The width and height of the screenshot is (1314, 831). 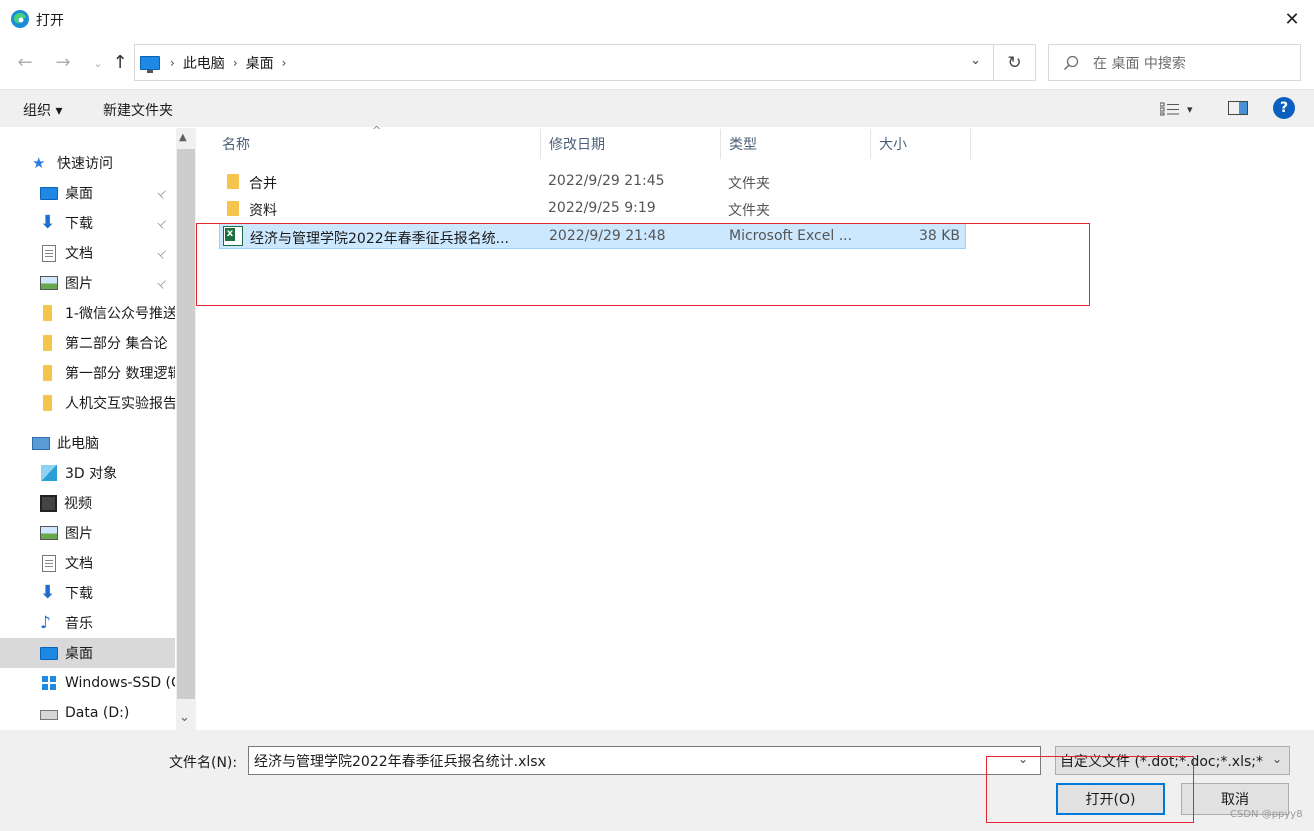 What do you see at coordinates (138, 110) in the screenshot?
I see `new-folder-button: 新建文件夹` at bounding box center [138, 110].